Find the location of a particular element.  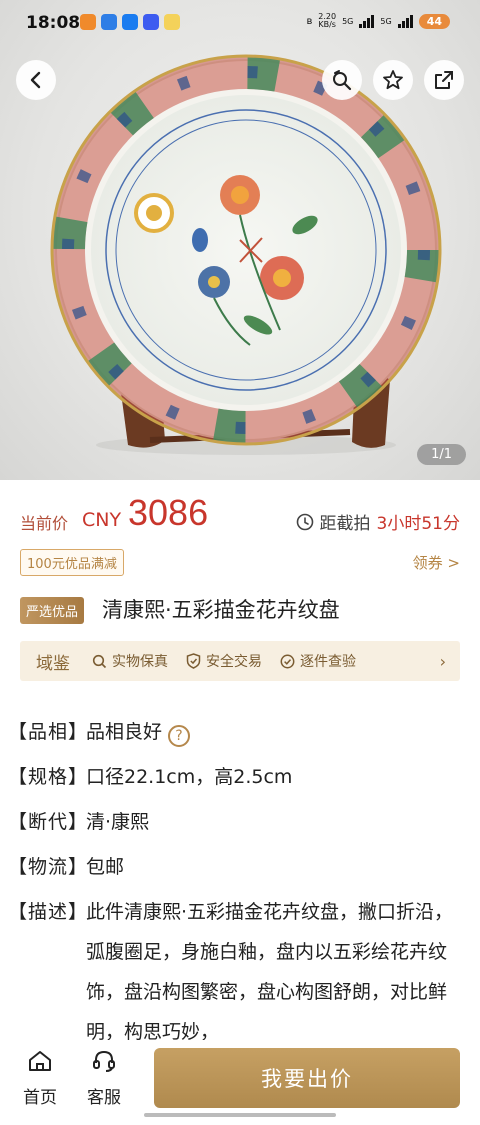

help-icon: ? is located at coordinates (179, 736).